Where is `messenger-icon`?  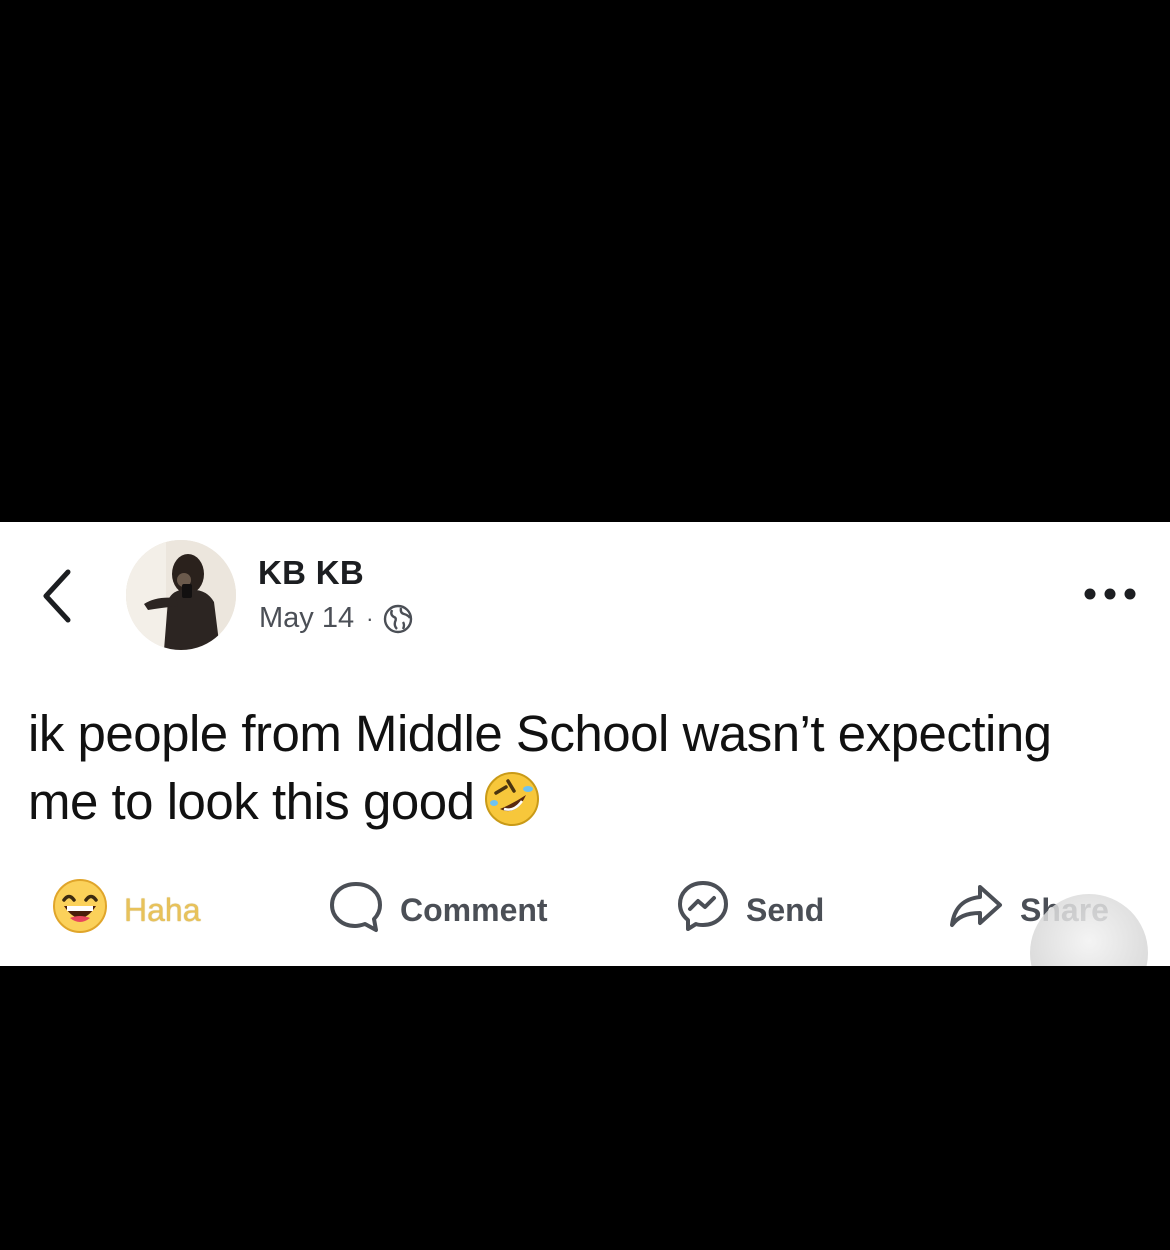
messenger-icon is located at coordinates (703, 910).